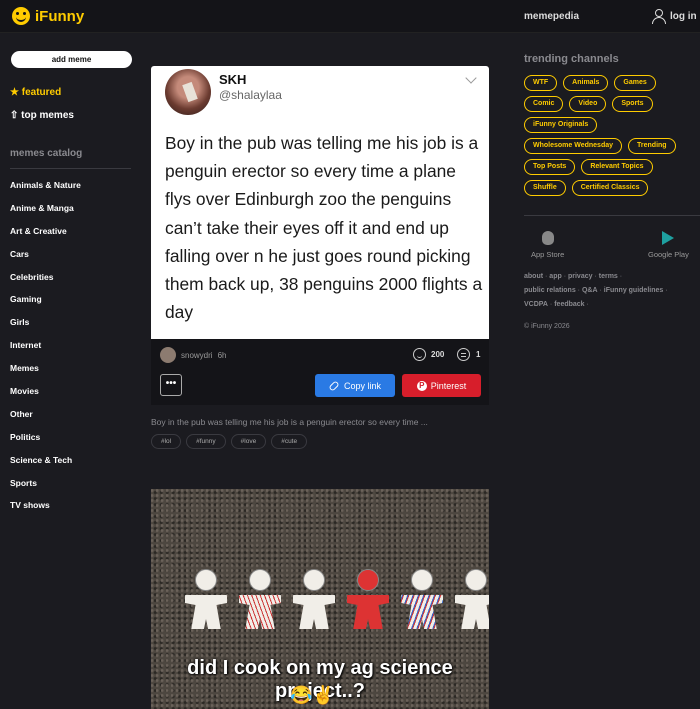 The height and width of the screenshot is (709, 700). I want to click on author-name: snowydri, so click(197, 355).